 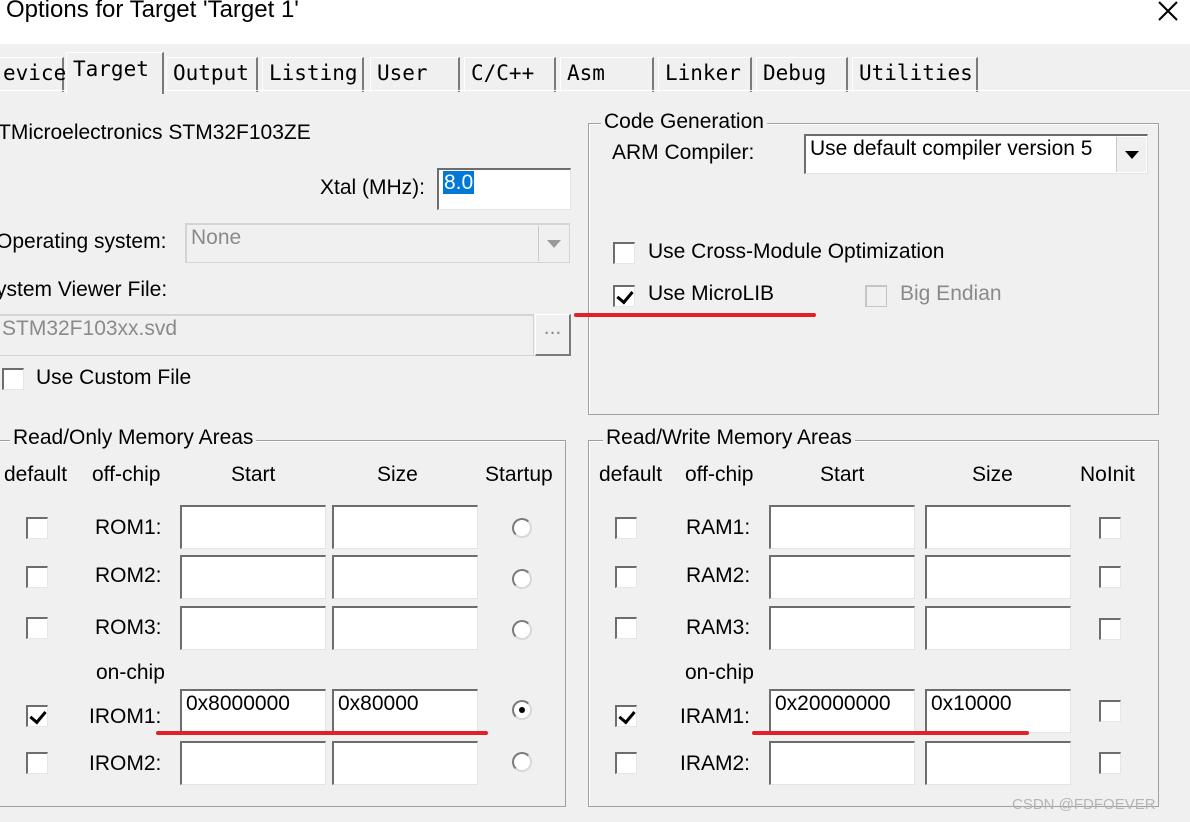 I want to click on irom2-start-input, so click(x=253, y=763).